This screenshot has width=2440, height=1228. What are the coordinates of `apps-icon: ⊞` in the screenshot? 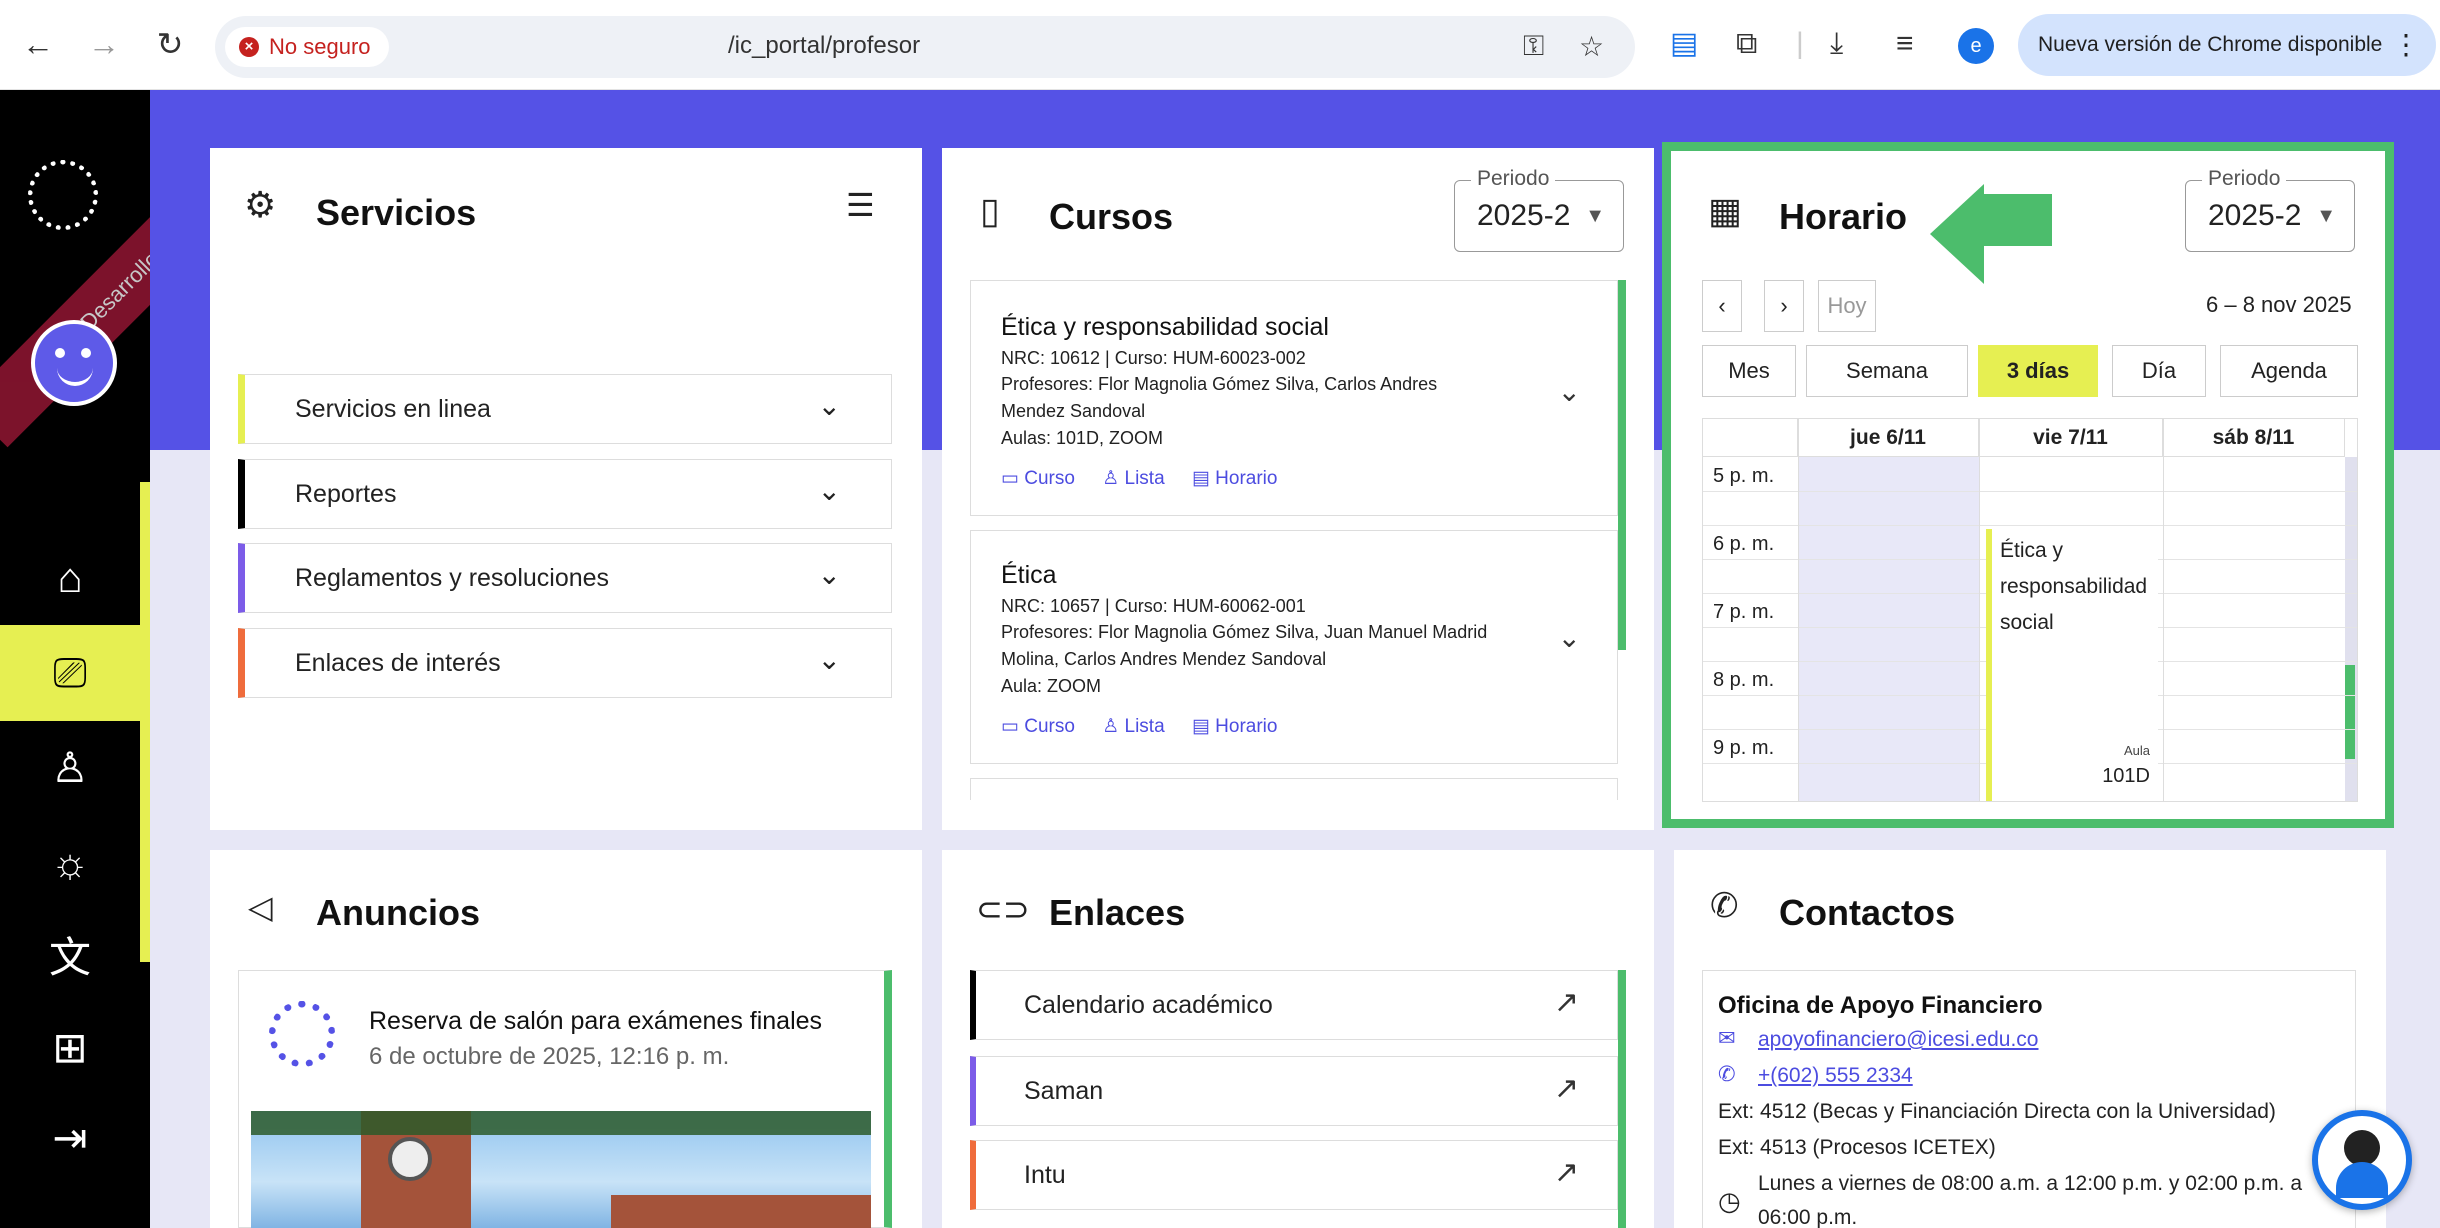 It's located at (70, 1048).